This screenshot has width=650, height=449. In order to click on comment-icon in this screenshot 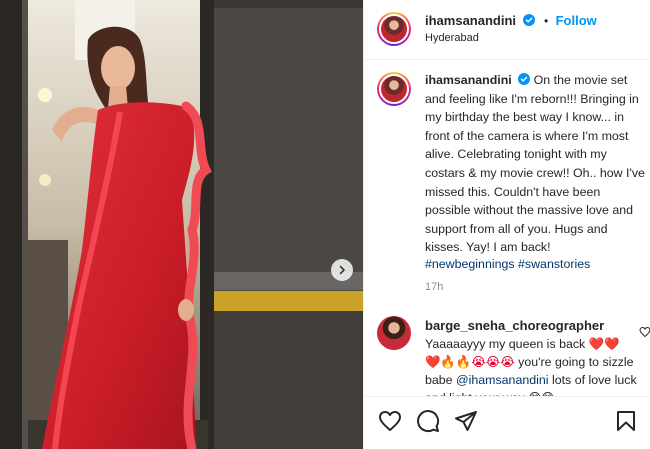, I will do `click(428, 421)`.